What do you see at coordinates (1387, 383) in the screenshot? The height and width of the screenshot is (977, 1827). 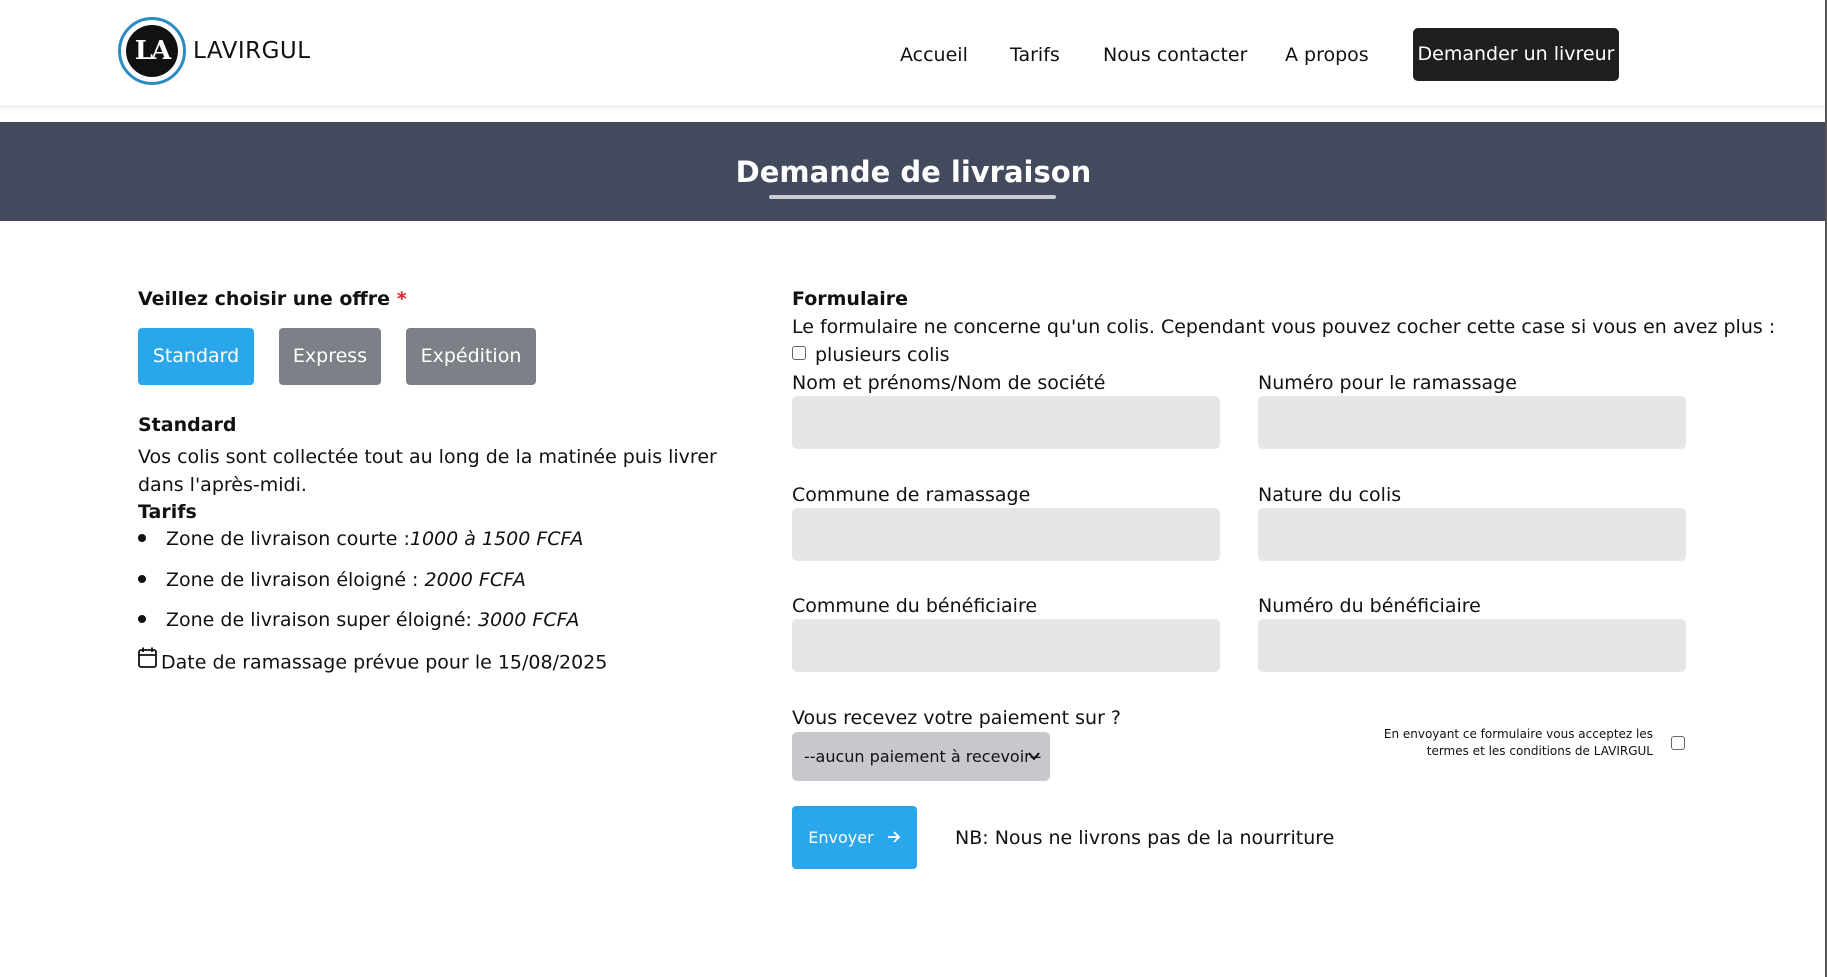 I see `pickup-number-label: Numéro pour le ramassage` at bounding box center [1387, 383].